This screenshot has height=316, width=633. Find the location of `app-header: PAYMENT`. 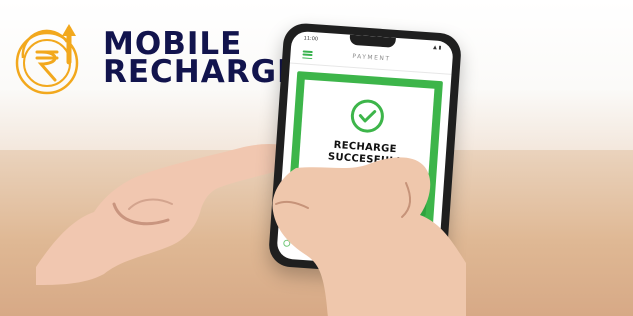

app-header: PAYMENT is located at coordinates (371, 59).